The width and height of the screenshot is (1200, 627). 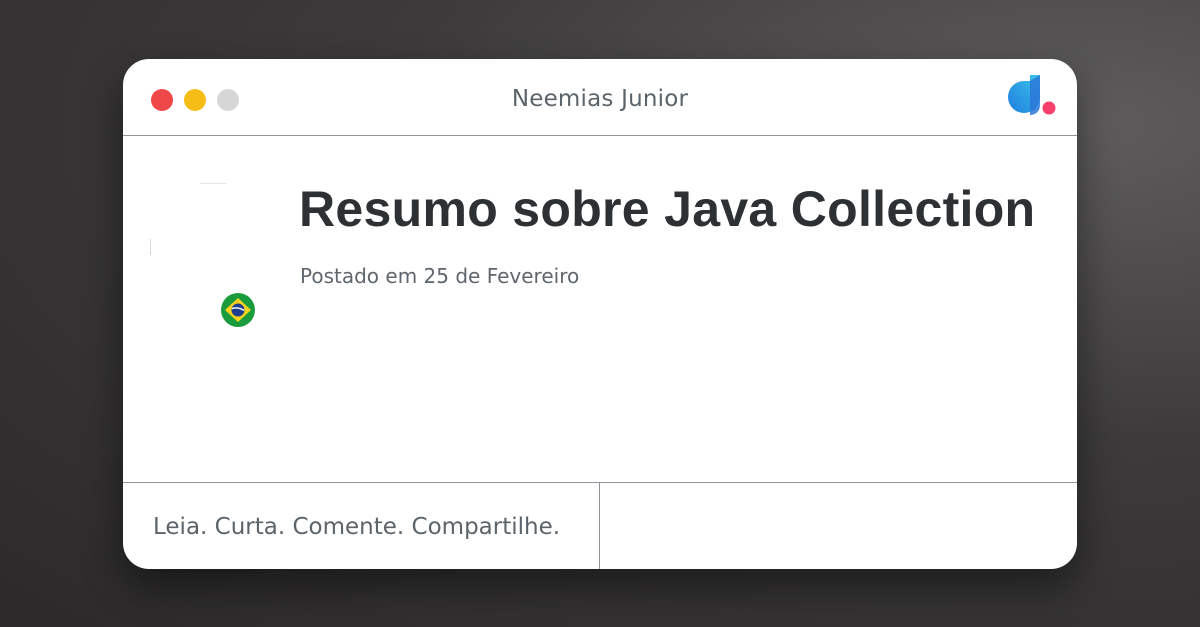 What do you see at coordinates (150, 247) in the screenshot?
I see `avatar-edge-left` at bounding box center [150, 247].